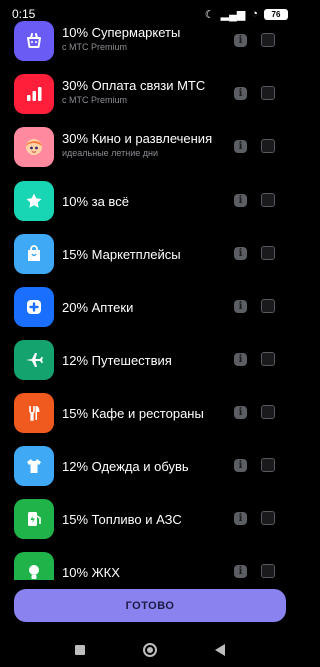 This screenshot has width=320, height=667. What do you see at coordinates (34, 466) in the screenshot?
I see `tshirt-icon` at bounding box center [34, 466].